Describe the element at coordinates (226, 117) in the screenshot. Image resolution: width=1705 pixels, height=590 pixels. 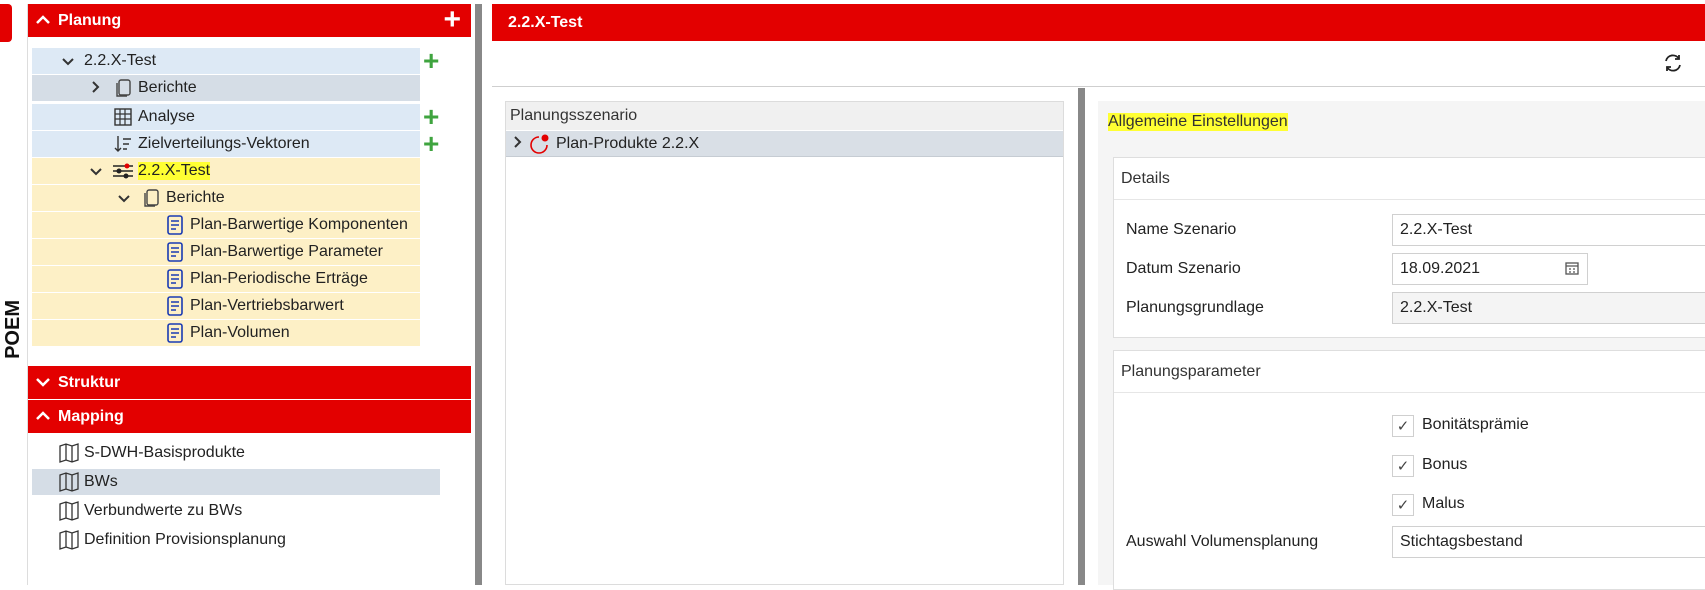
I see `tree-node-analyse: Analyse` at that location.